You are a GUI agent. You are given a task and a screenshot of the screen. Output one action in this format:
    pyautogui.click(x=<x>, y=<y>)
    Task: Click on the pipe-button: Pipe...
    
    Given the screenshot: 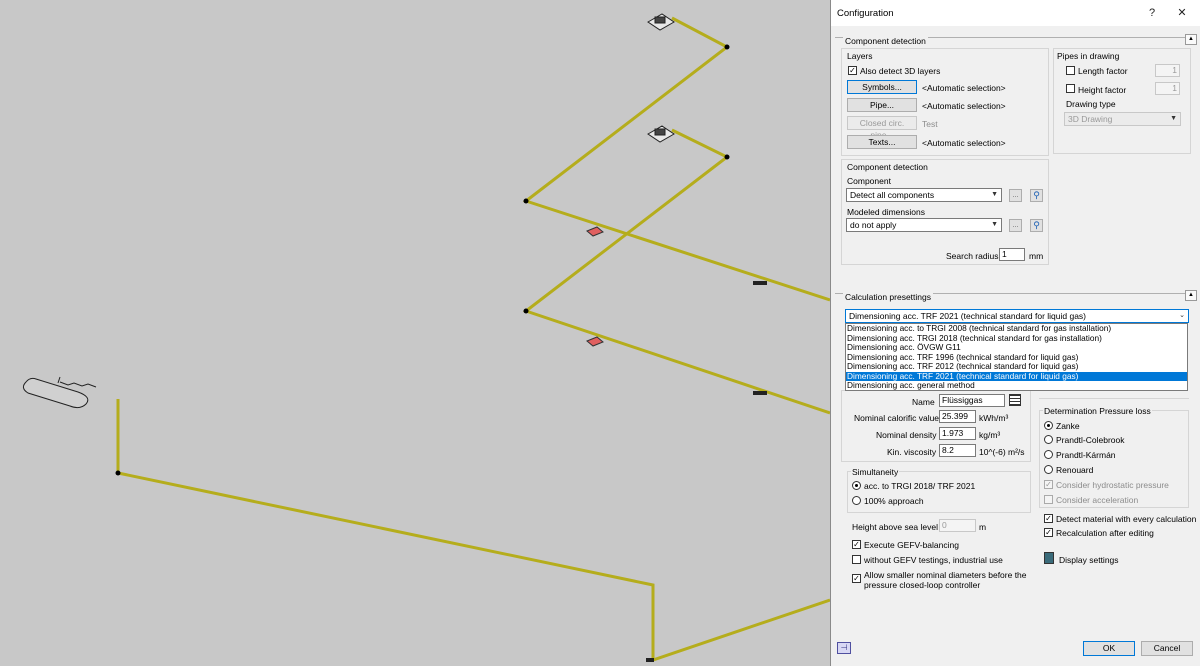 What is the action you would take?
    pyautogui.click(x=882, y=105)
    